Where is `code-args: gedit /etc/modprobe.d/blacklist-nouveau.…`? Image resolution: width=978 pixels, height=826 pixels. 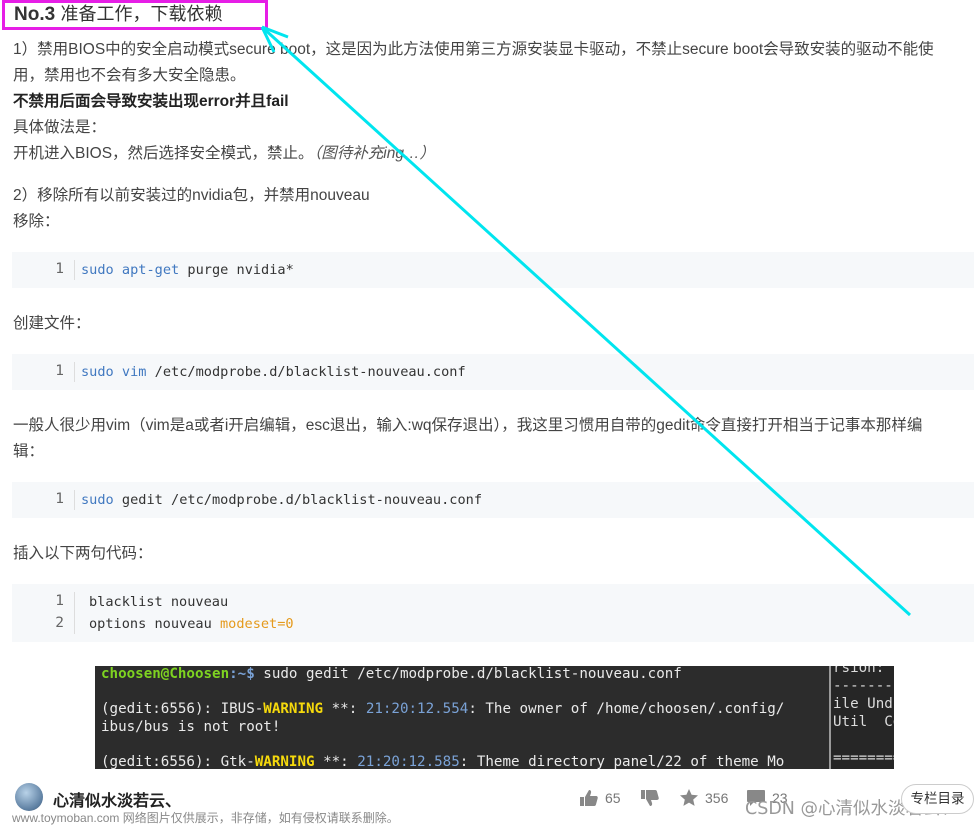
code-args: gedit /etc/modprobe.d/blacklist-nouveau.… is located at coordinates (298, 500).